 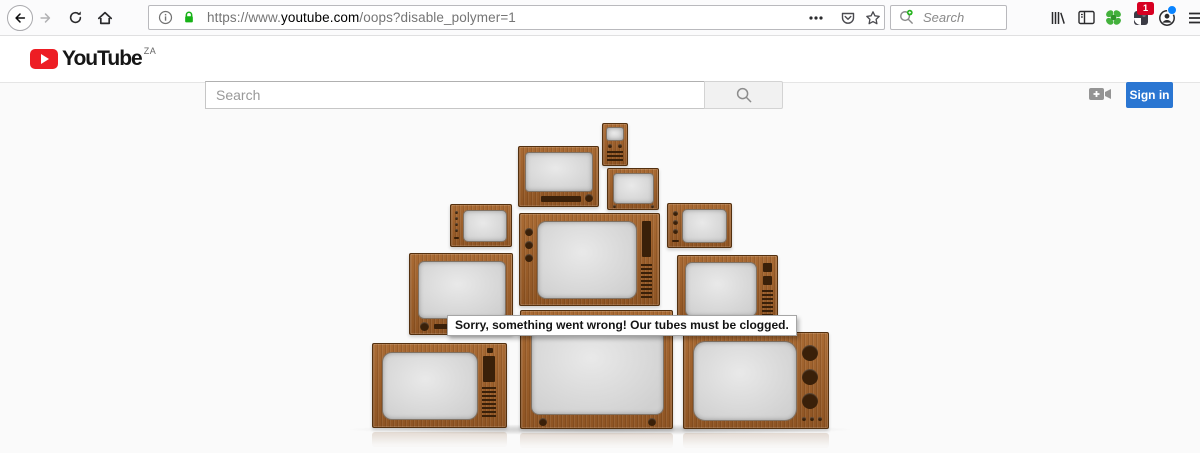 I want to click on reload-button, so click(x=75, y=17).